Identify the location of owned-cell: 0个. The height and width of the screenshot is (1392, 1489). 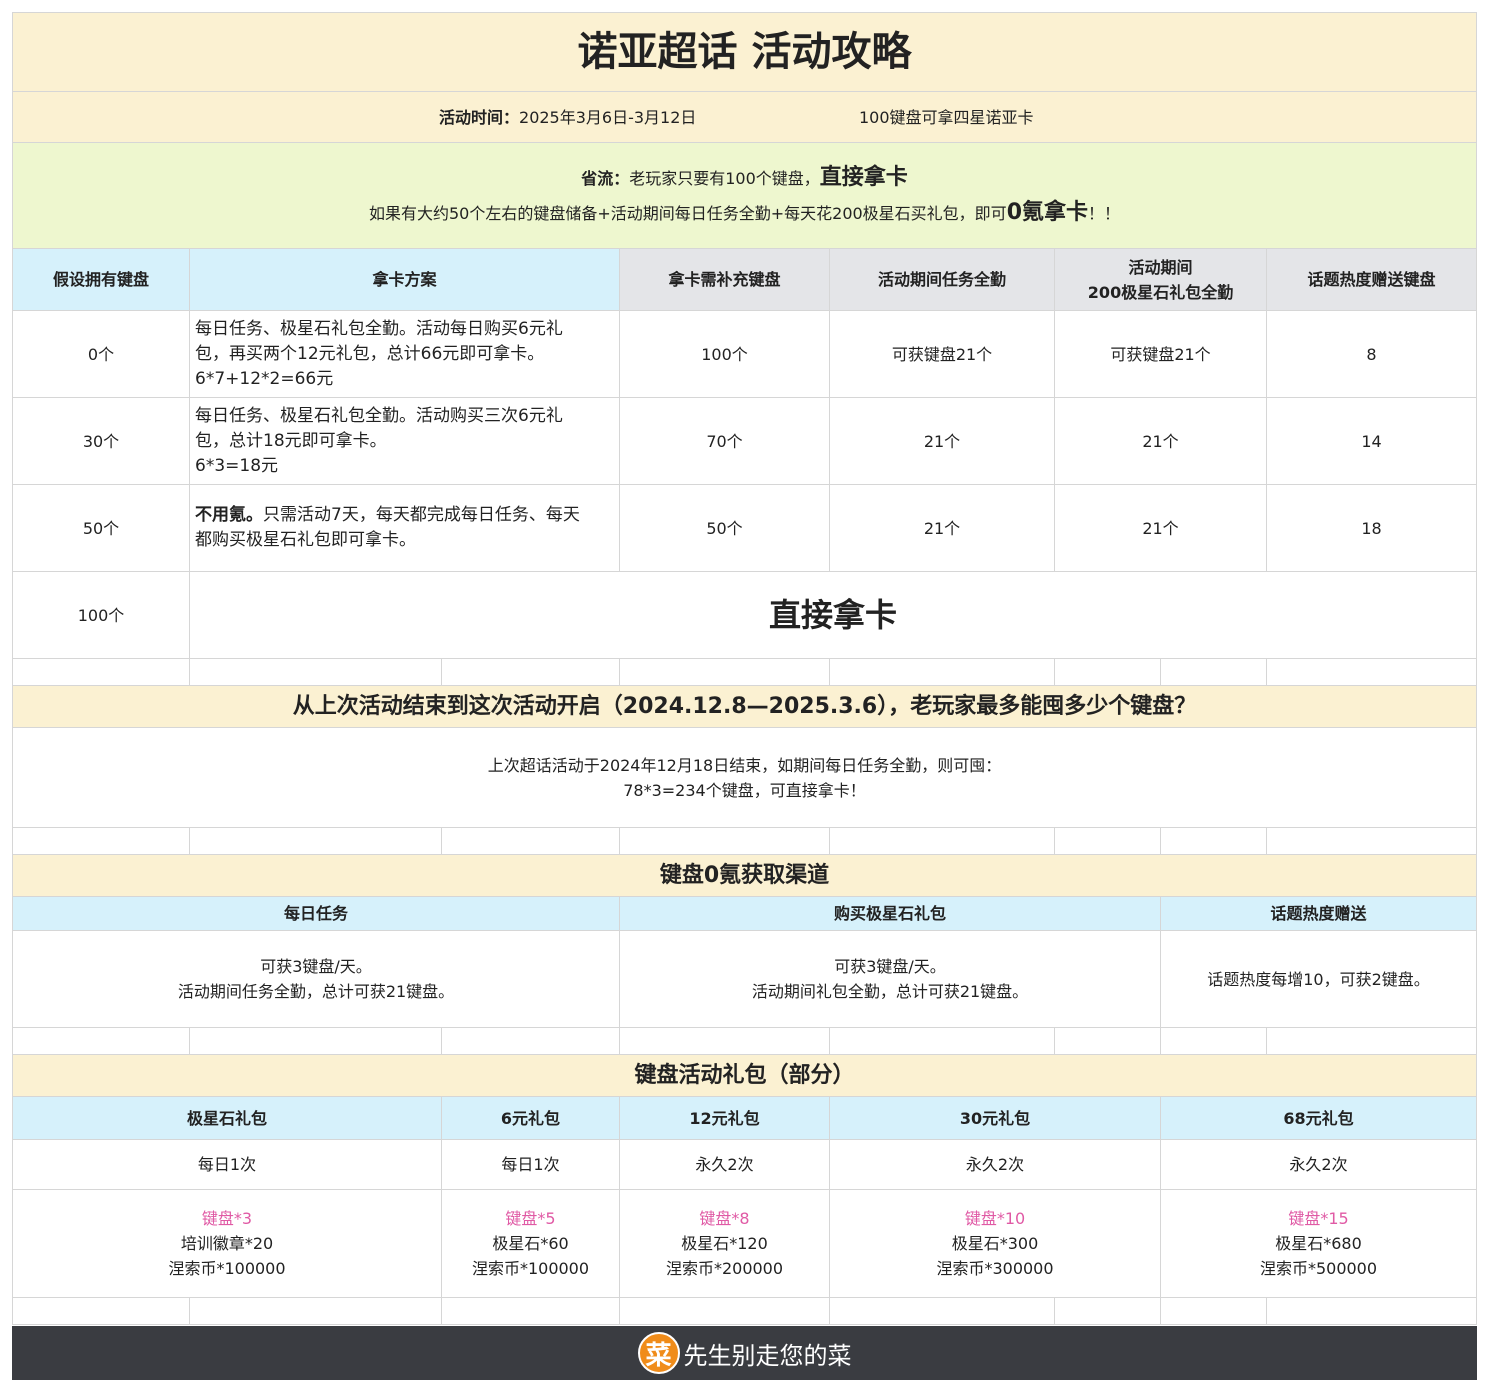
(101, 354).